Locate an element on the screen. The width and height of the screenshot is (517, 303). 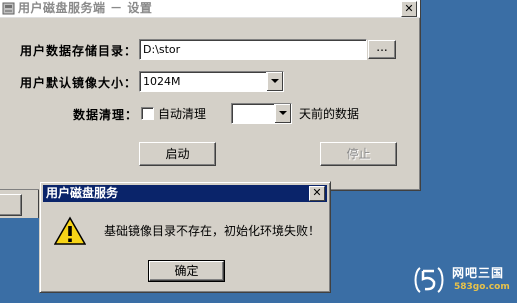
cleanup-label: 数据清理： is located at coordinates (106, 115).